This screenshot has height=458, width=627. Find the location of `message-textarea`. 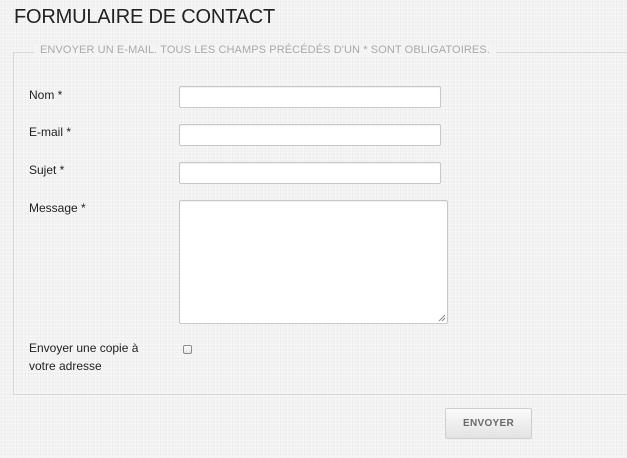

message-textarea is located at coordinates (313, 262).